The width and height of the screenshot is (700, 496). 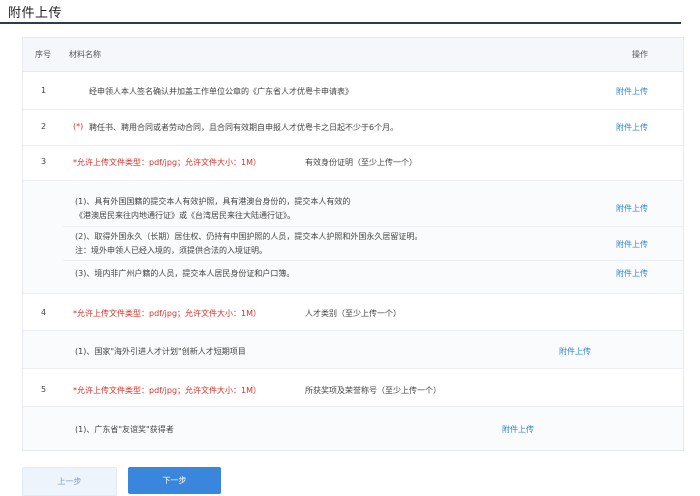 I want to click on table-header: 序号 材料名称 操作, so click(x=353, y=55).